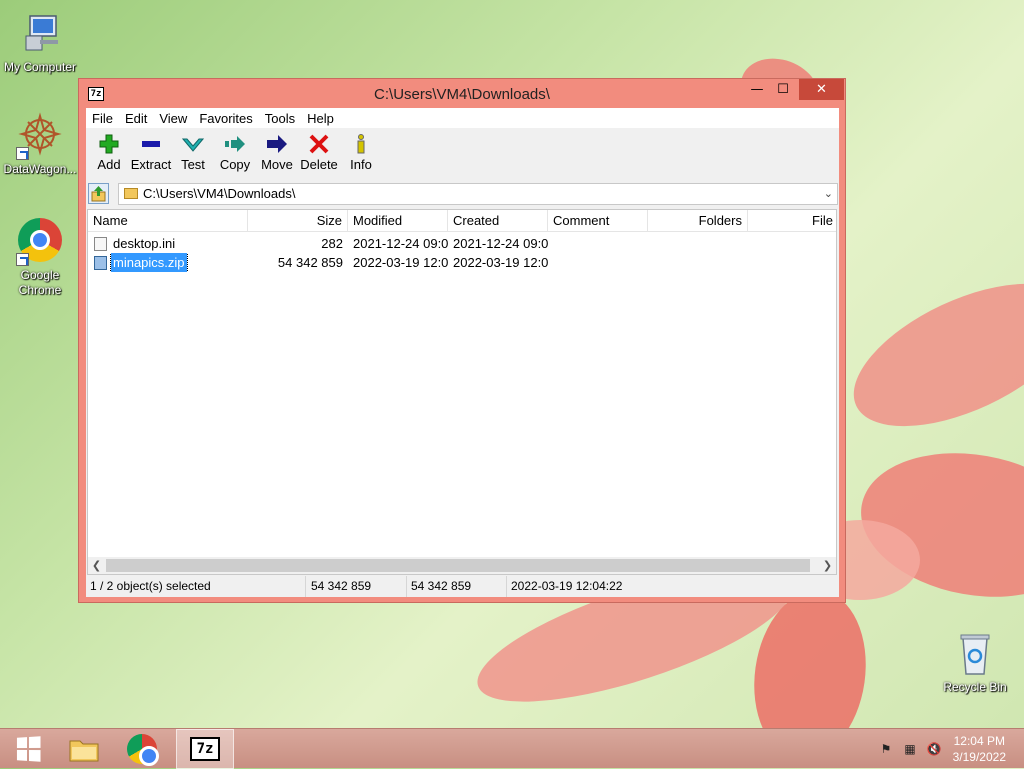 This screenshot has width=1024, height=769. I want to click on info-label: Info, so click(361, 164).